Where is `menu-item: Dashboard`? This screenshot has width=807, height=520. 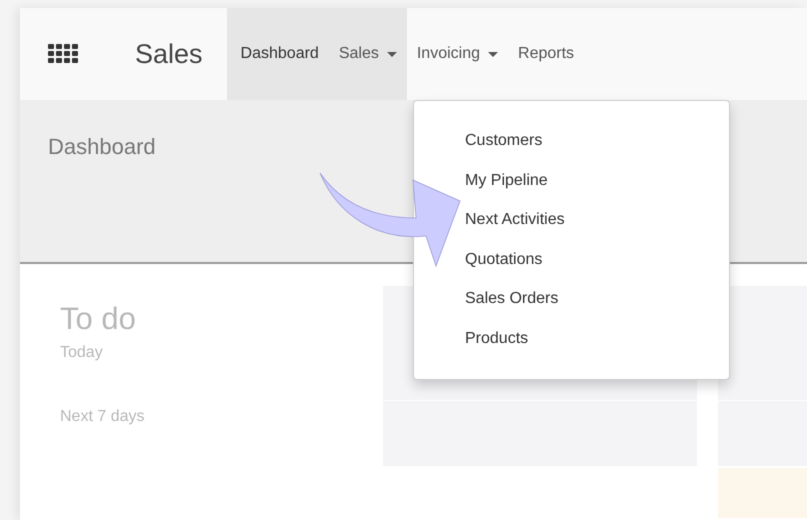
menu-item: Dashboard is located at coordinates (277, 54).